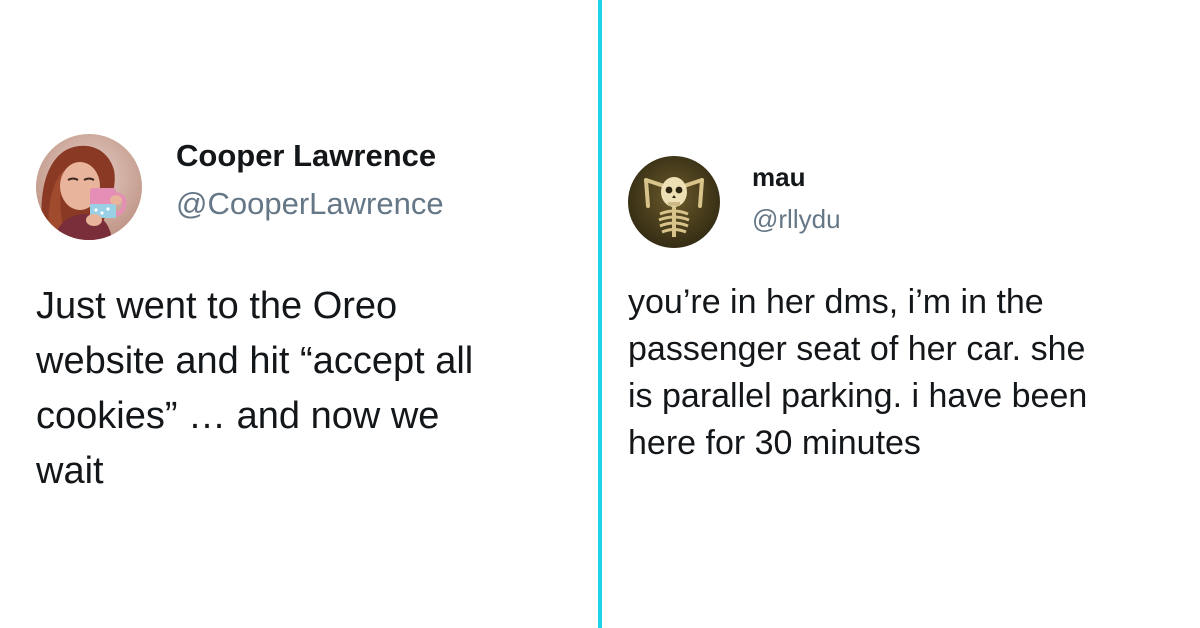 This screenshot has width=1200, height=628. Describe the element at coordinates (796, 177) in the screenshot. I see `display-name: mau` at that location.